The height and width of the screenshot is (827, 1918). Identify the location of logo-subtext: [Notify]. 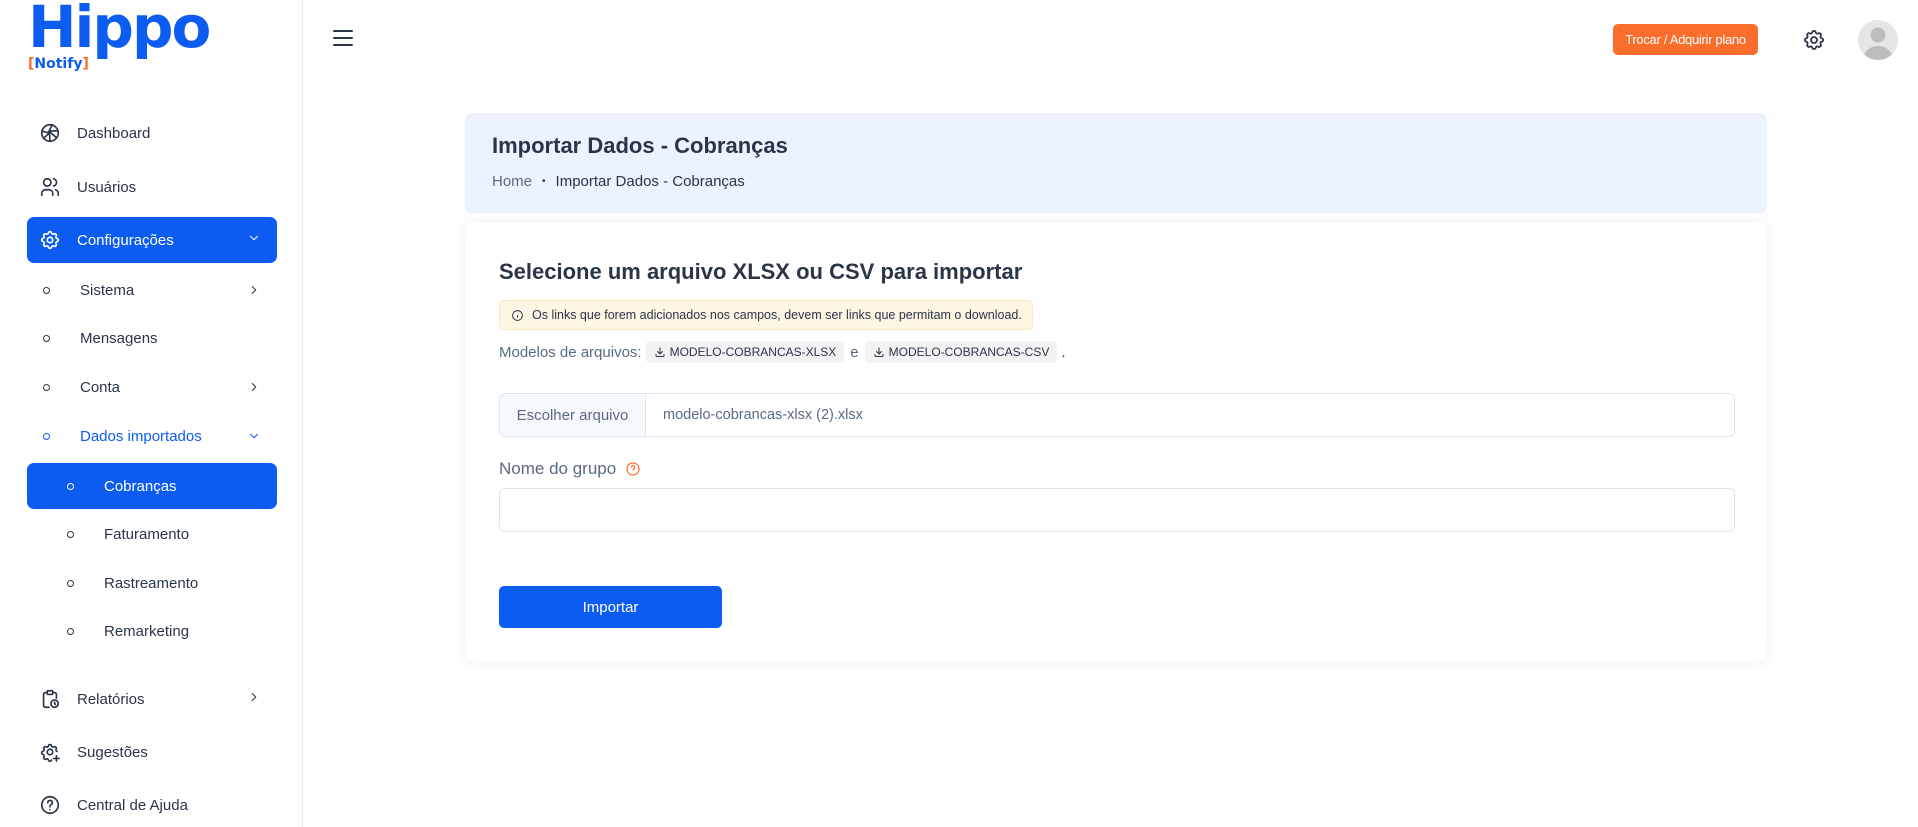
(58, 64).